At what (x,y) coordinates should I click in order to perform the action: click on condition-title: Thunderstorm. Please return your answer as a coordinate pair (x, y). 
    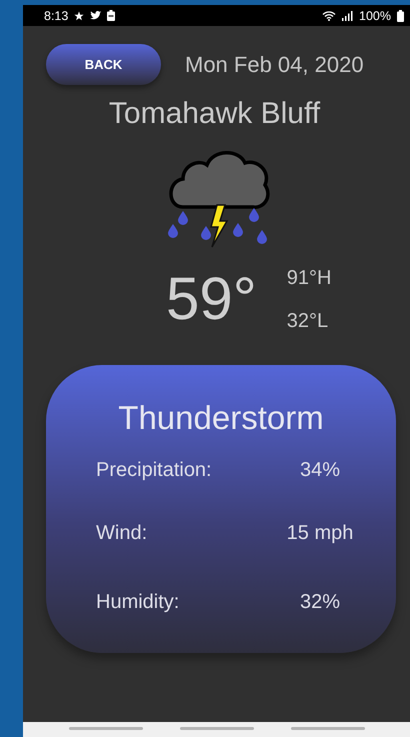
    Looking at the image, I should click on (221, 418).